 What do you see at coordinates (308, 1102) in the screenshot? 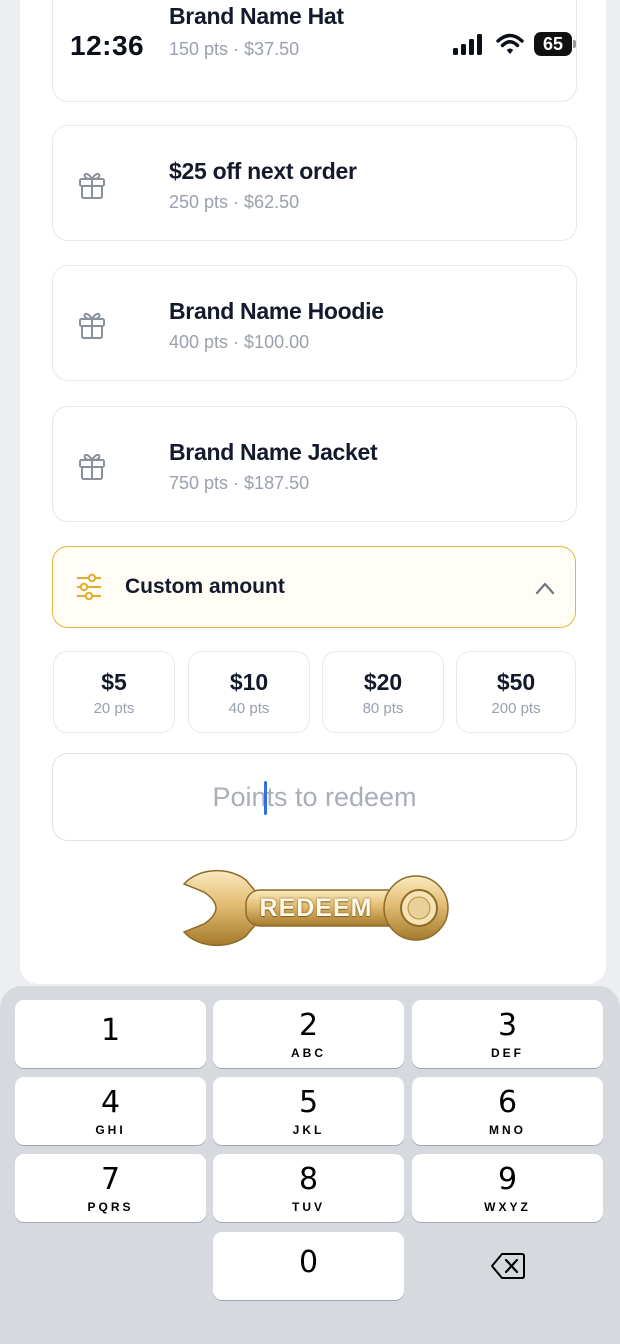
I see `key-digit: 5` at bounding box center [308, 1102].